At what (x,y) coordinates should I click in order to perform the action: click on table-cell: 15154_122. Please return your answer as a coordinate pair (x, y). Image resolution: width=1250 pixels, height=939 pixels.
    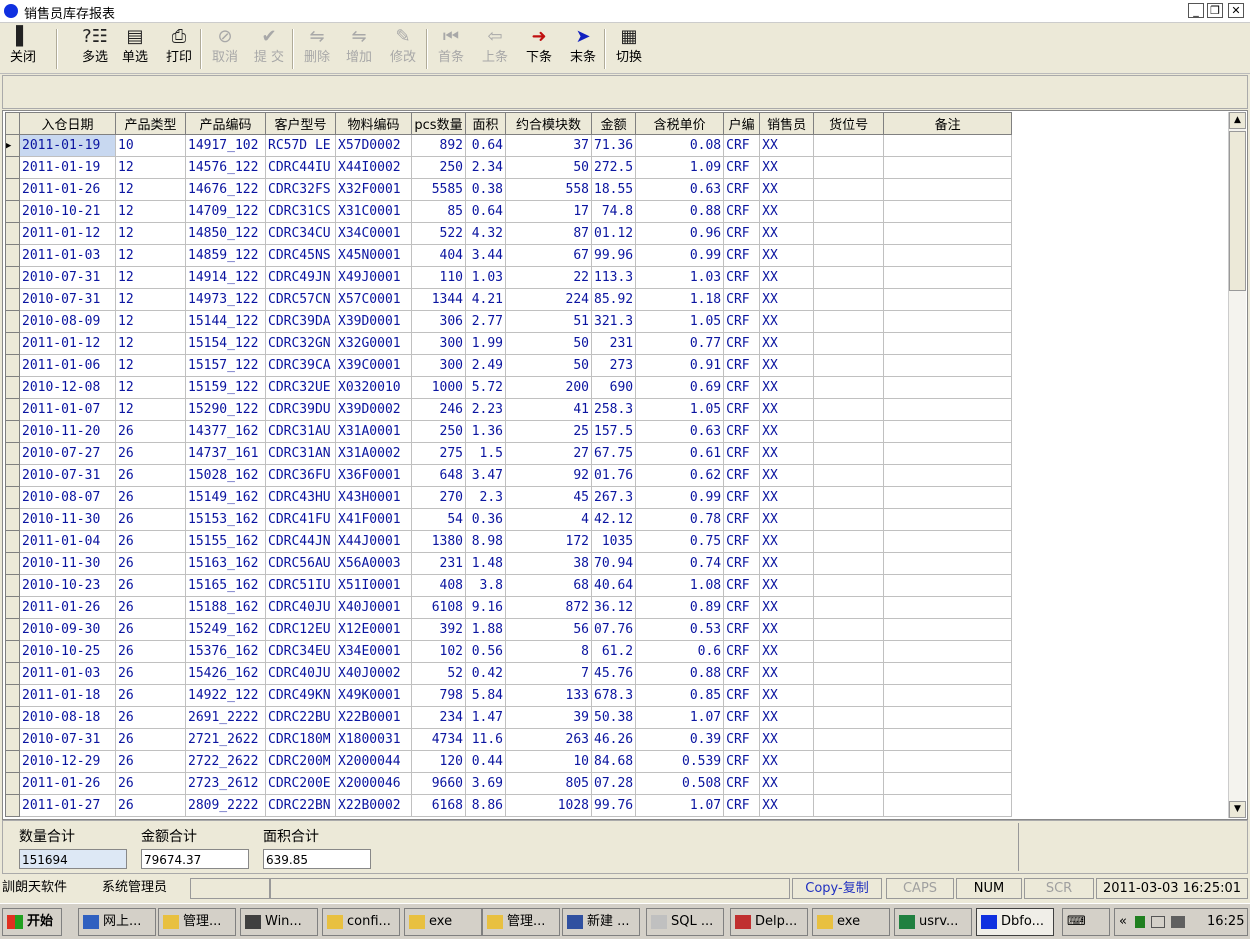
    Looking at the image, I should click on (225, 343).